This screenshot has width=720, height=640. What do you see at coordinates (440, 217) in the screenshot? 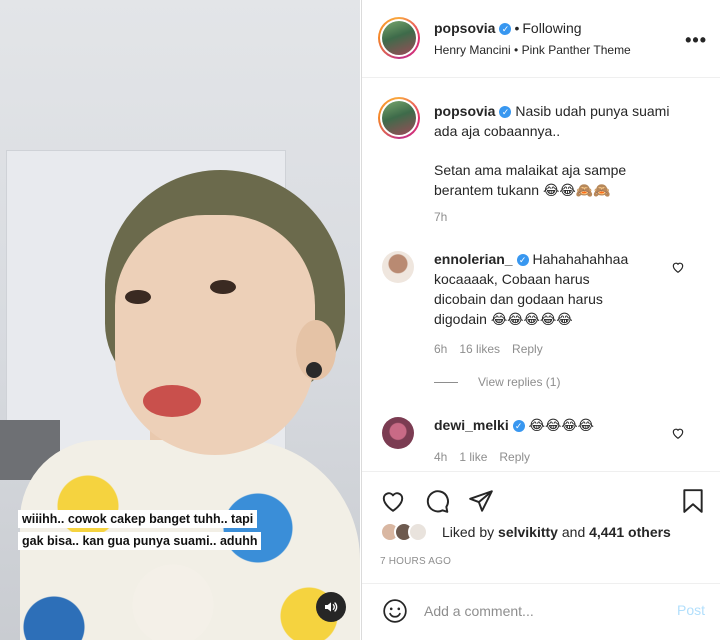
I see `caption-timestamp: 7h` at bounding box center [440, 217].